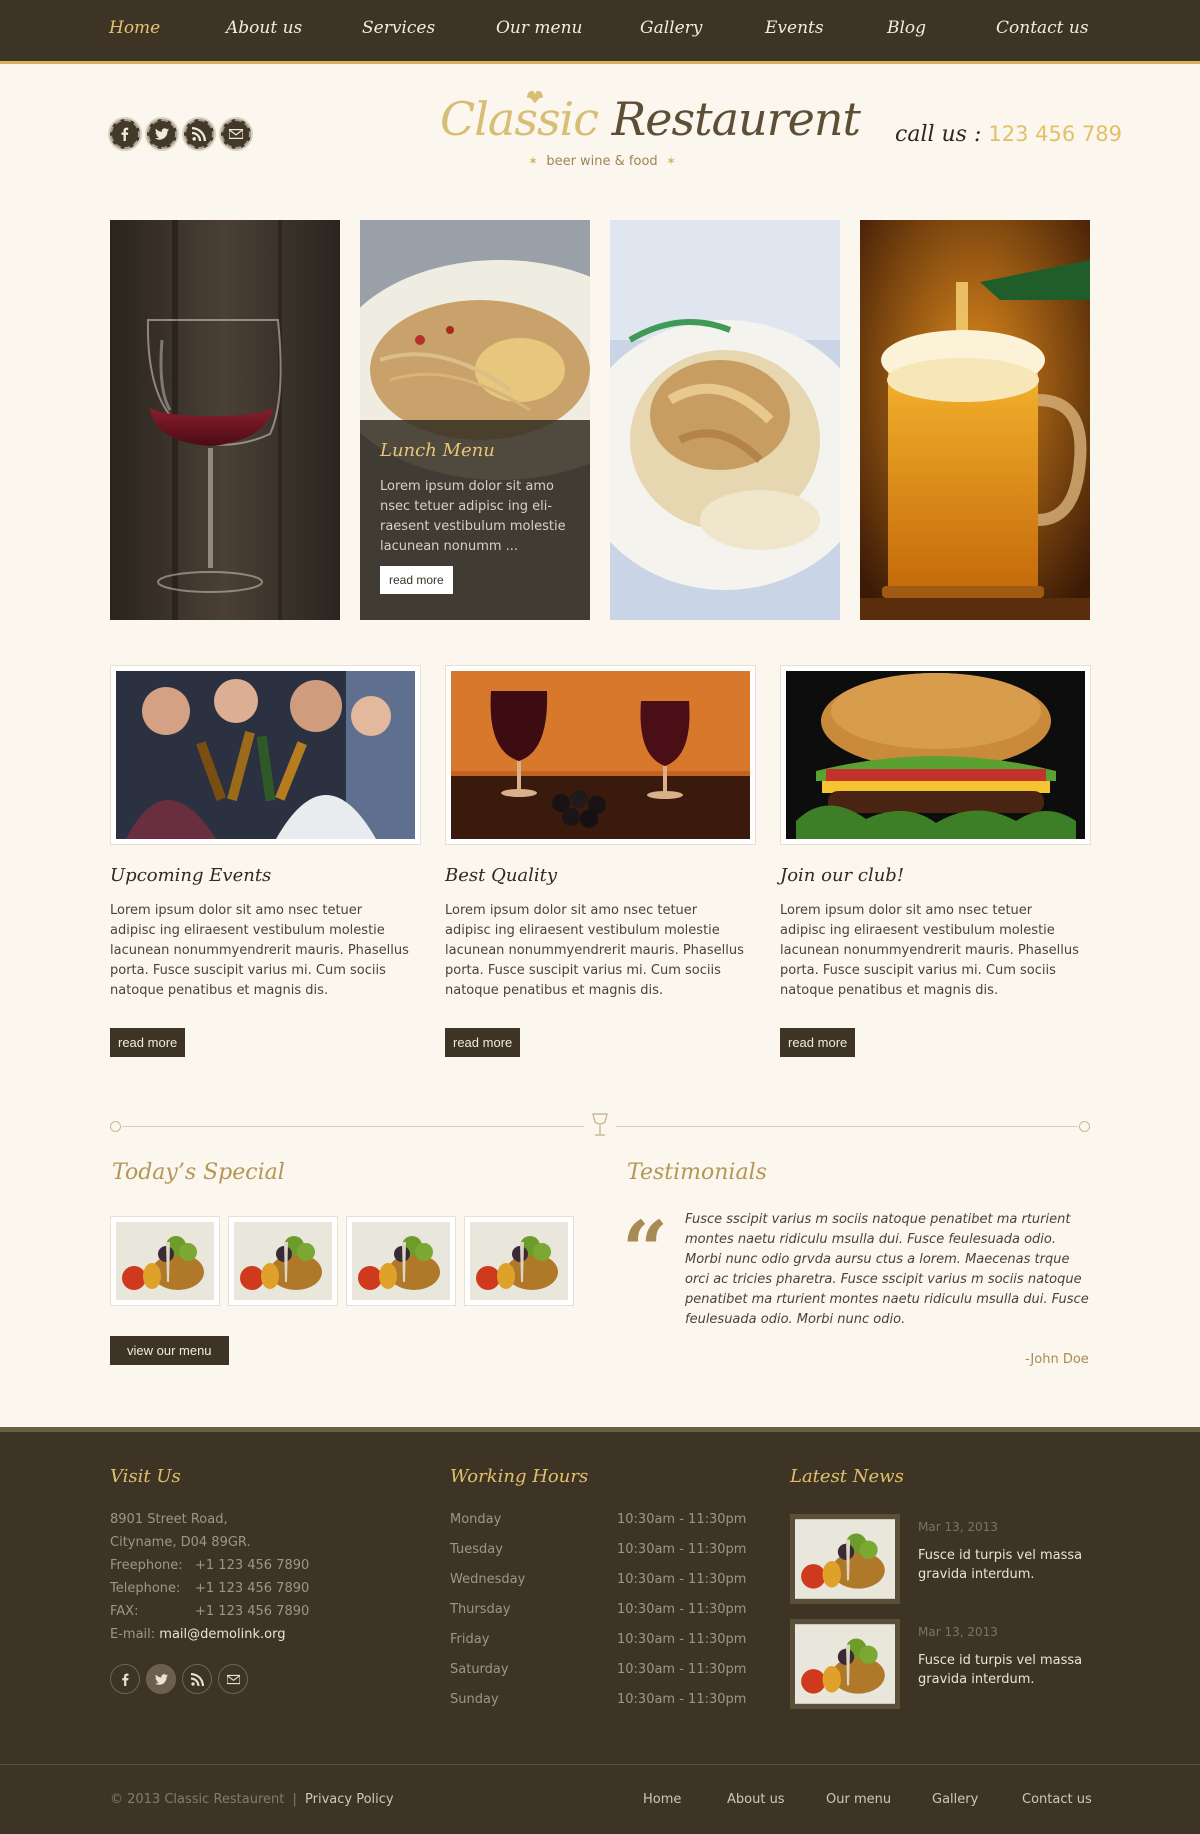 This screenshot has width=1200, height=1834. I want to click on divider-line, so click(353, 1126).